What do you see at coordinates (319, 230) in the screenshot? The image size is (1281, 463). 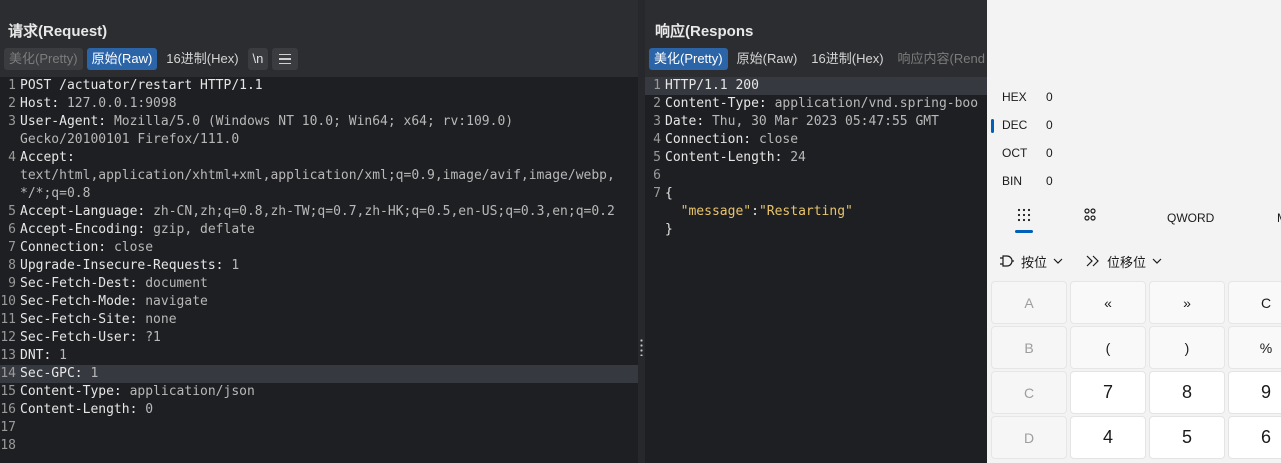 I see `editor-line: 6 Accept-Encoding: gzip, deflate` at bounding box center [319, 230].